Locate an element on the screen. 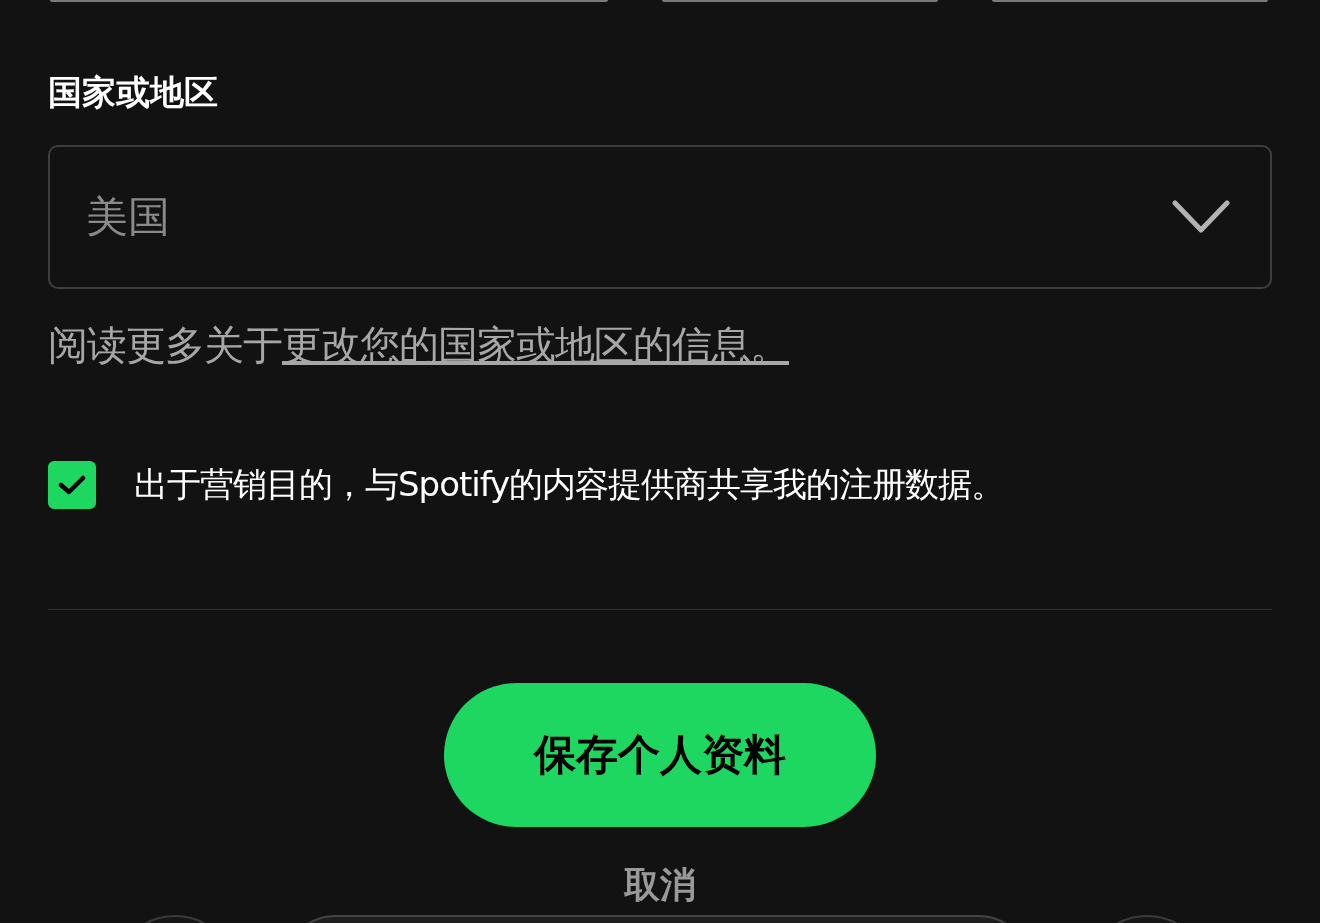 This screenshot has height=923, width=1320. field-label: 国家或地区 is located at coordinates (133, 92).